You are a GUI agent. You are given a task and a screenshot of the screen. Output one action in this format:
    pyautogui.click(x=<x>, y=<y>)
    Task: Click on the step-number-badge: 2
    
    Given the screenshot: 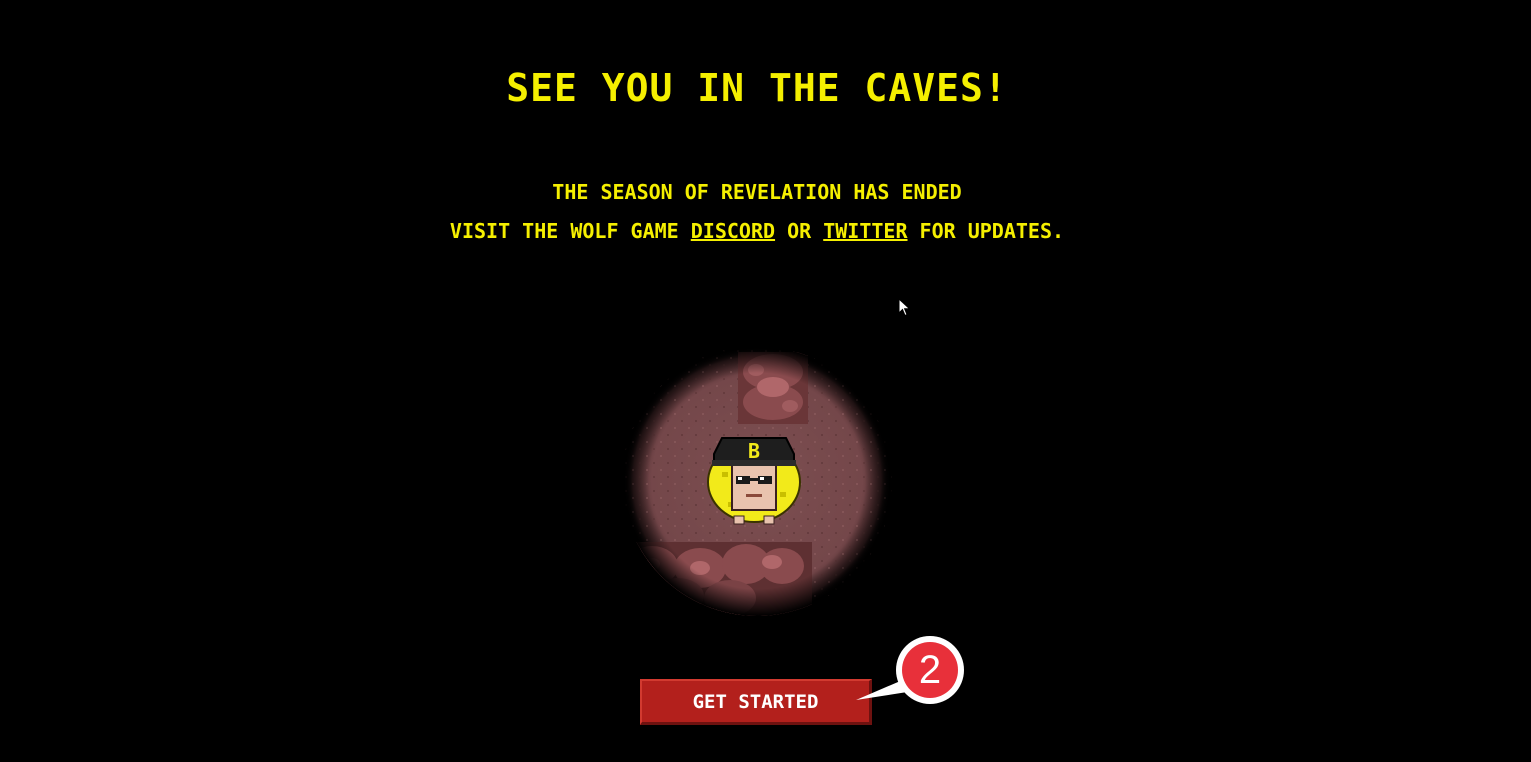 What is the action you would take?
    pyautogui.click(x=930, y=669)
    